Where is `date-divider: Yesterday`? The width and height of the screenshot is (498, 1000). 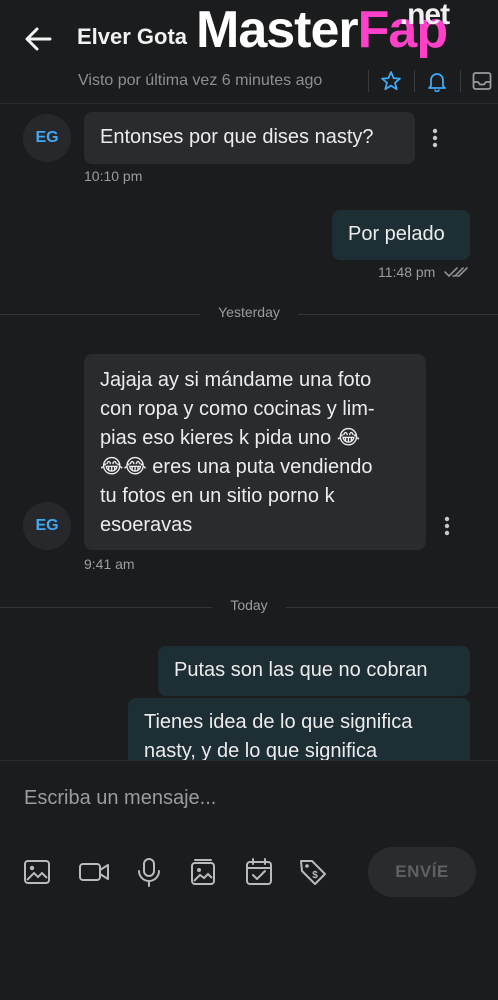 date-divider: Yesterday is located at coordinates (249, 314).